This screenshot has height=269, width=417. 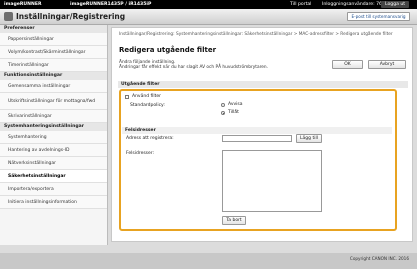 I want to click on address-label: Adress att registrera:, so click(x=150, y=138).